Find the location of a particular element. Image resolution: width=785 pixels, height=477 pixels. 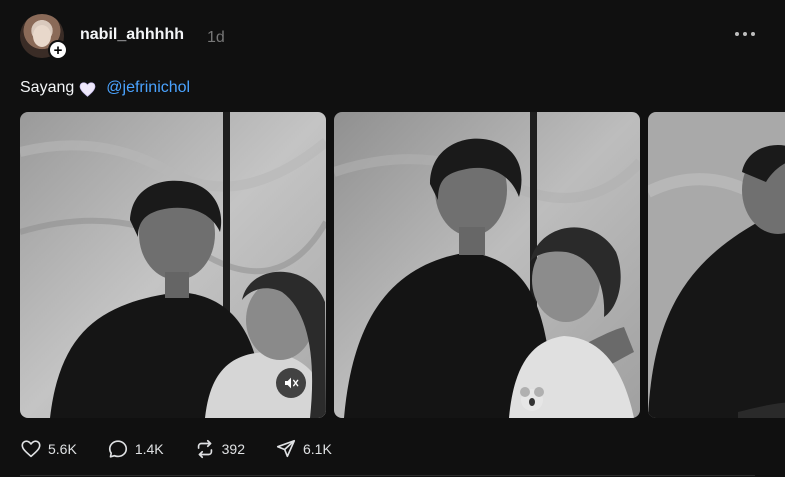

caption: Sayang @jefrinichol is located at coordinates (105, 88).